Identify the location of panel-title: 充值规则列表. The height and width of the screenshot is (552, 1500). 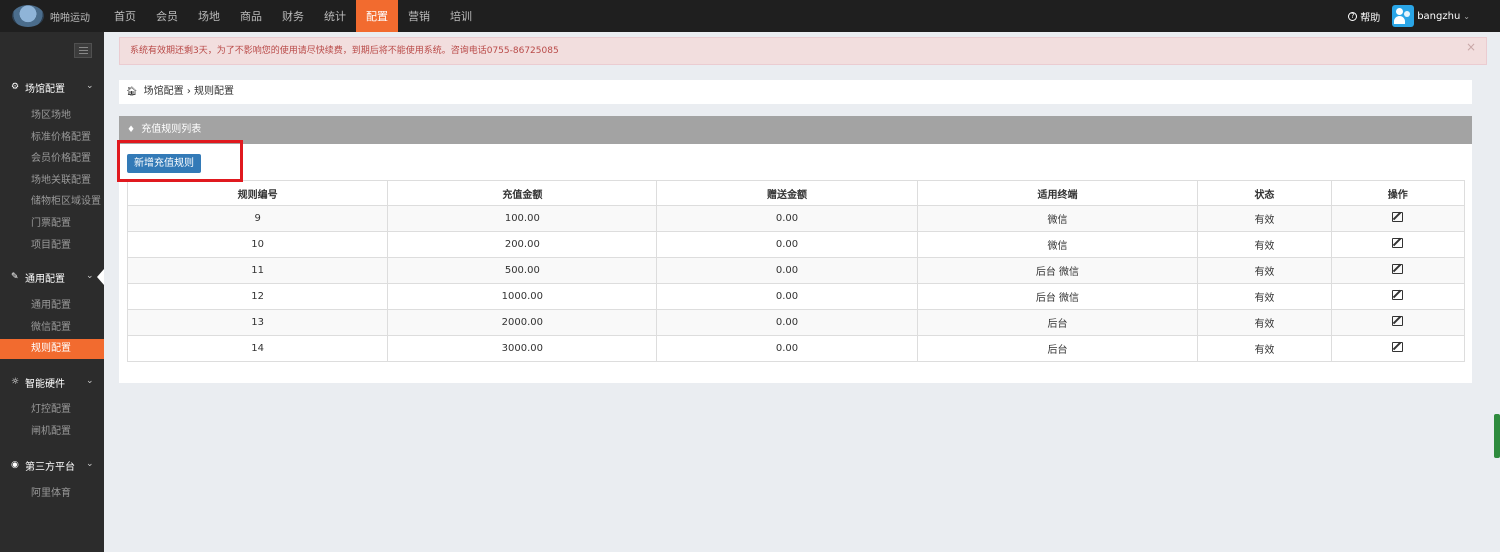
(171, 129).